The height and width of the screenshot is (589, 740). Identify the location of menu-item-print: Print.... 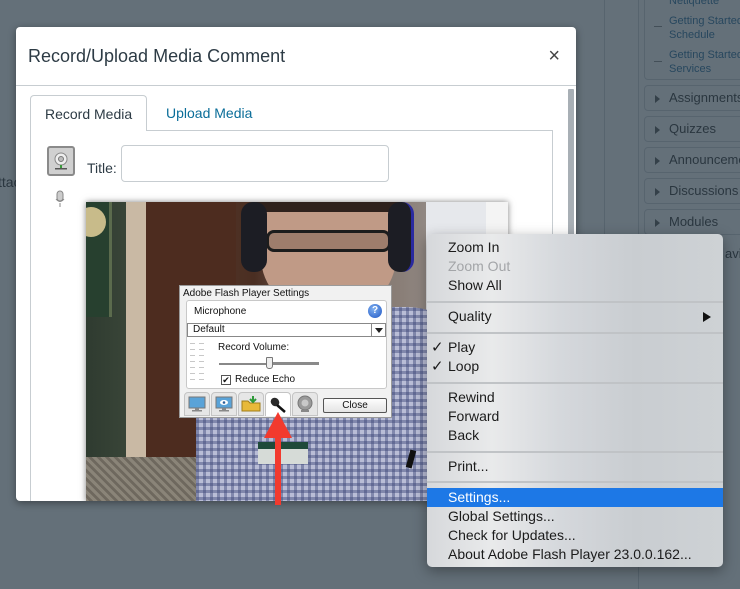
(575, 466).